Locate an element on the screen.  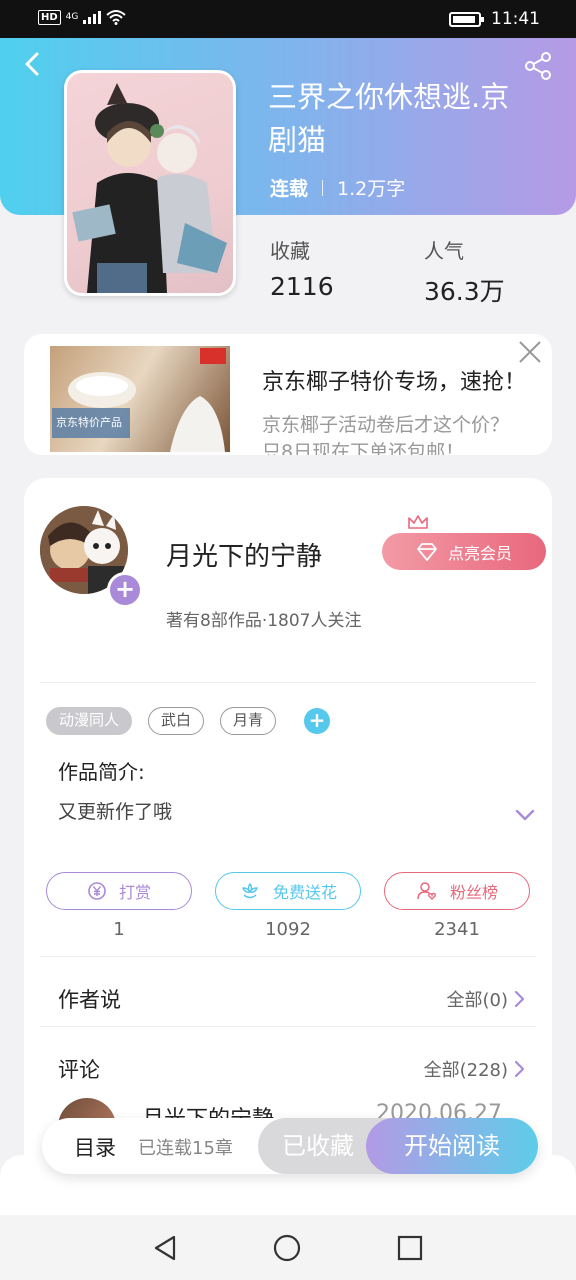
system-nav-bar is located at coordinates (288, 1247).